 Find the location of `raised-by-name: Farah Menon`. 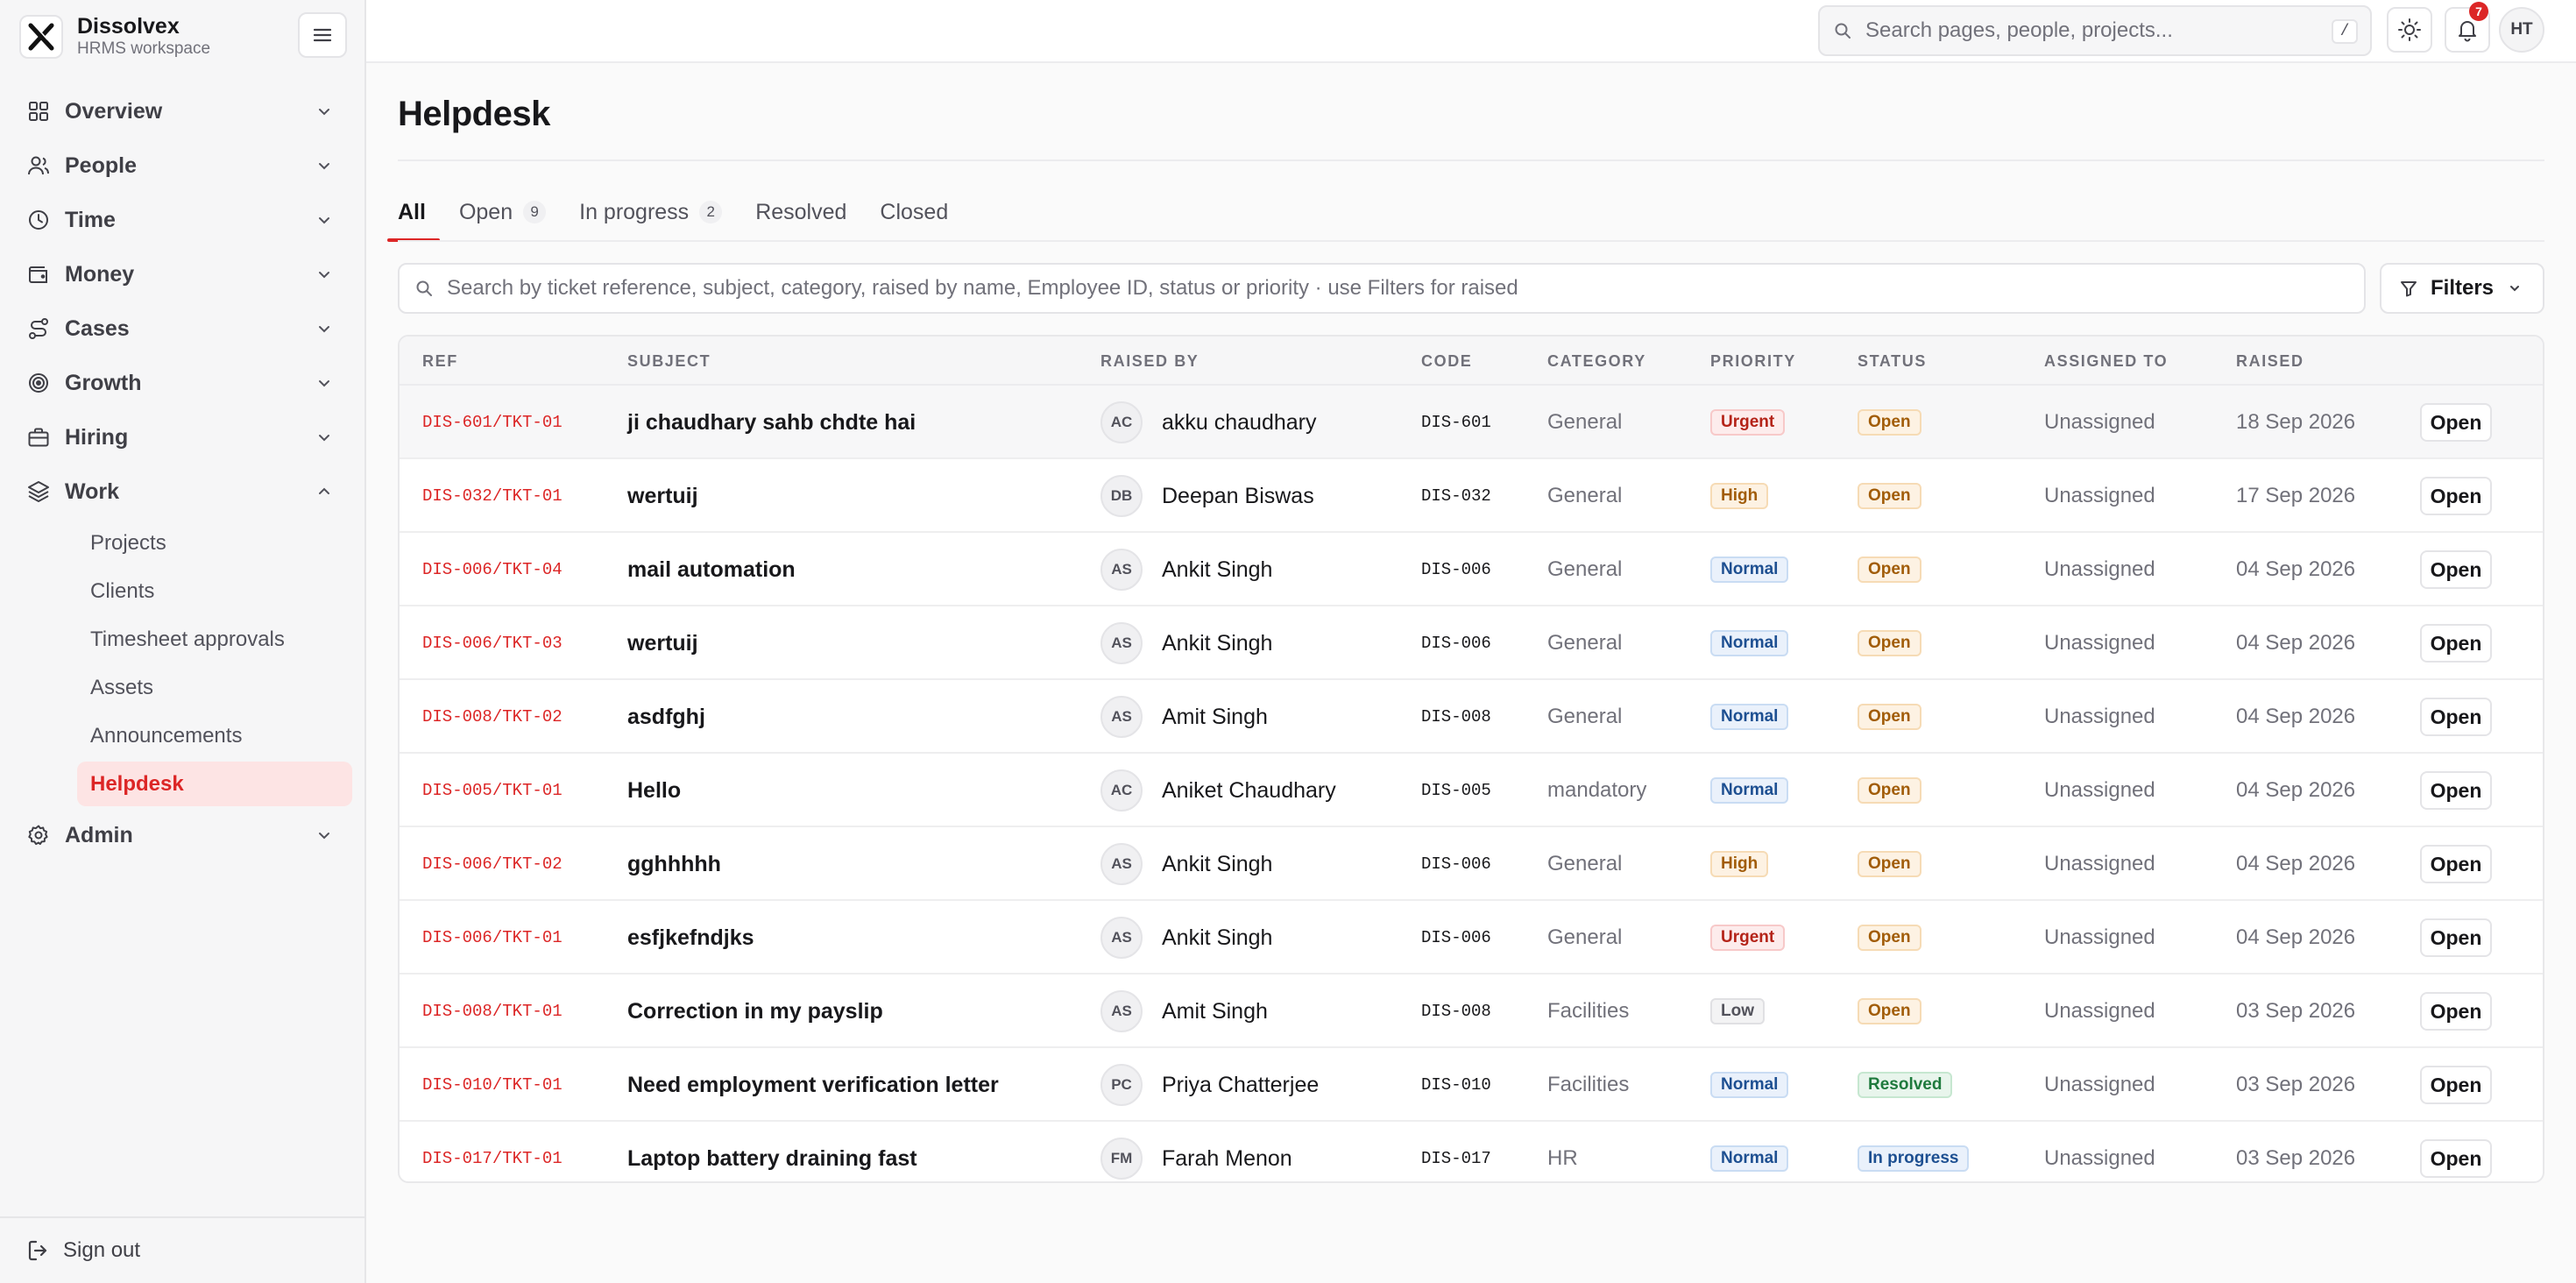

raised-by-name: Farah Menon is located at coordinates (1227, 1158).